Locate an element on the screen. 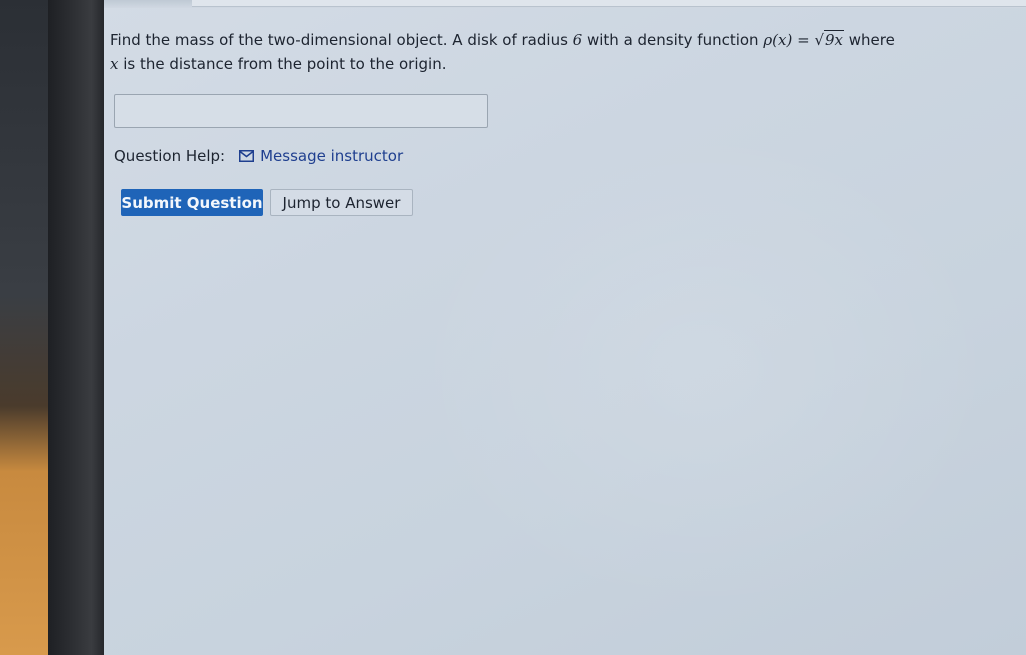 Image resolution: width=1026 pixels, height=655 pixels. submit-question-button: Submit Question is located at coordinates (192, 202).